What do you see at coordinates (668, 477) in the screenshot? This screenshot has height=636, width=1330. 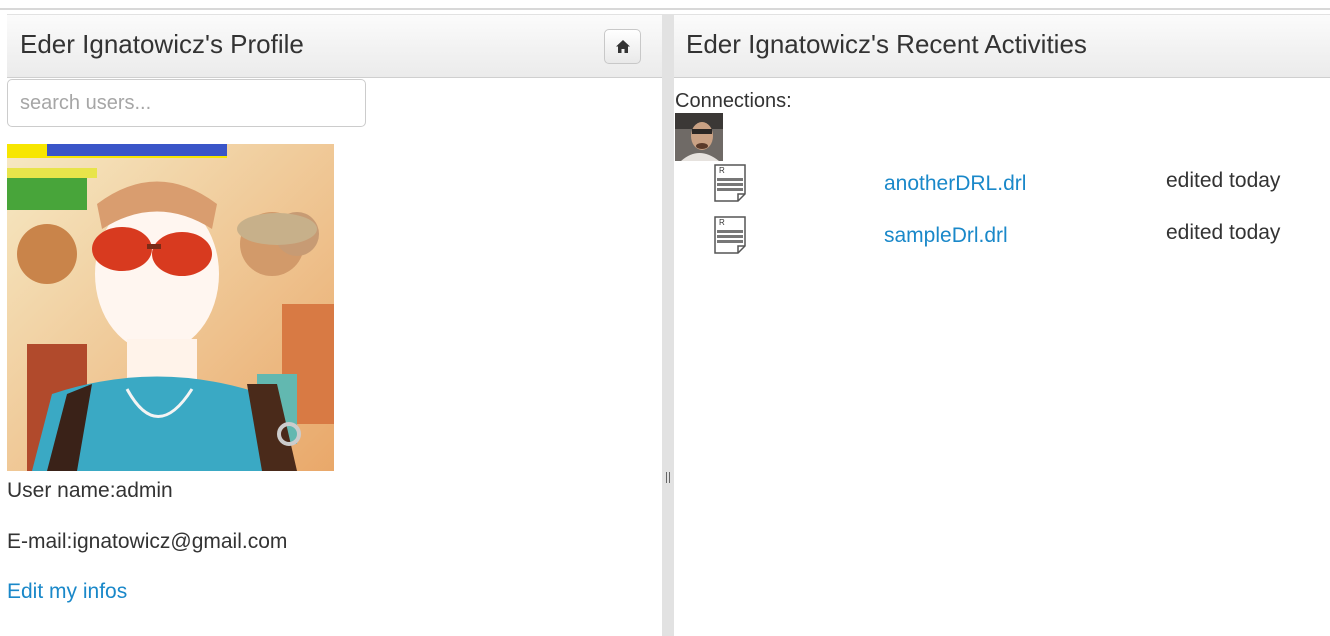 I see `splitter-grip-icon` at bounding box center [668, 477].